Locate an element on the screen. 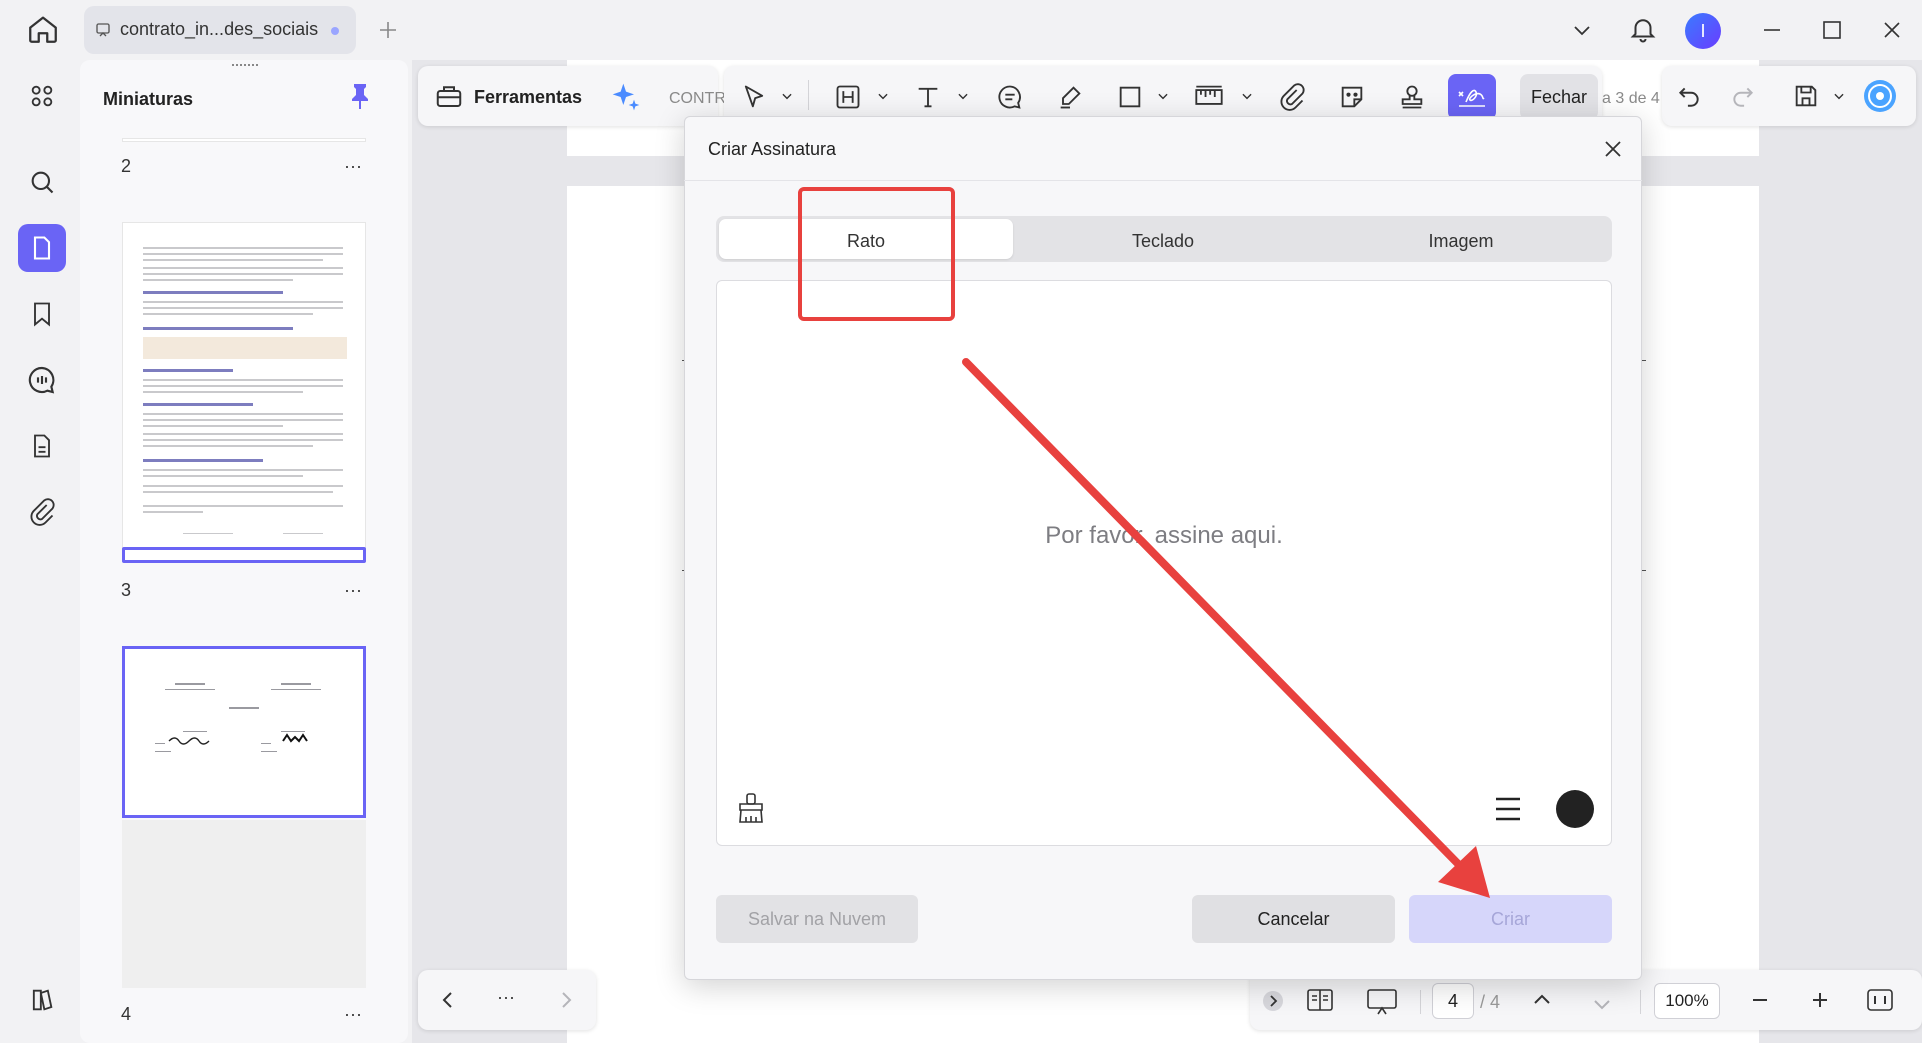 Image resolution: width=1922 pixels, height=1043 pixels. reading-mode-icon is located at coordinates (1320, 1001).